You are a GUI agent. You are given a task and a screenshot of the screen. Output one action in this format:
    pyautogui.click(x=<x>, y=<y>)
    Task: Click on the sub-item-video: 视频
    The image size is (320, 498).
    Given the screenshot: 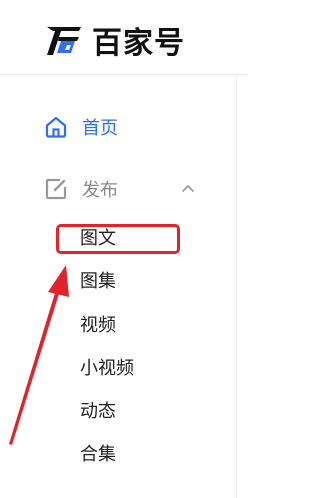 What is the action you would take?
    pyautogui.click(x=130, y=326)
    